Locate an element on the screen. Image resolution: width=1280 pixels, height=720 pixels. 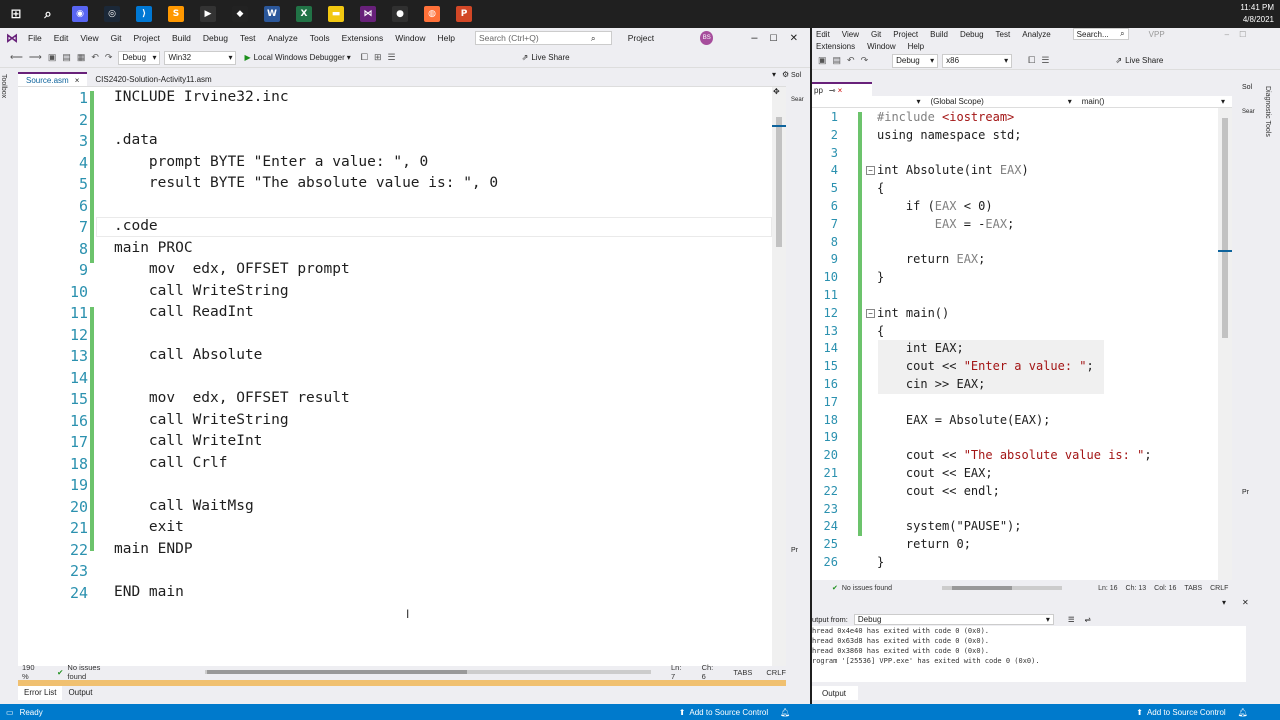
excel-icon: X is located at coordinates (304, 14).